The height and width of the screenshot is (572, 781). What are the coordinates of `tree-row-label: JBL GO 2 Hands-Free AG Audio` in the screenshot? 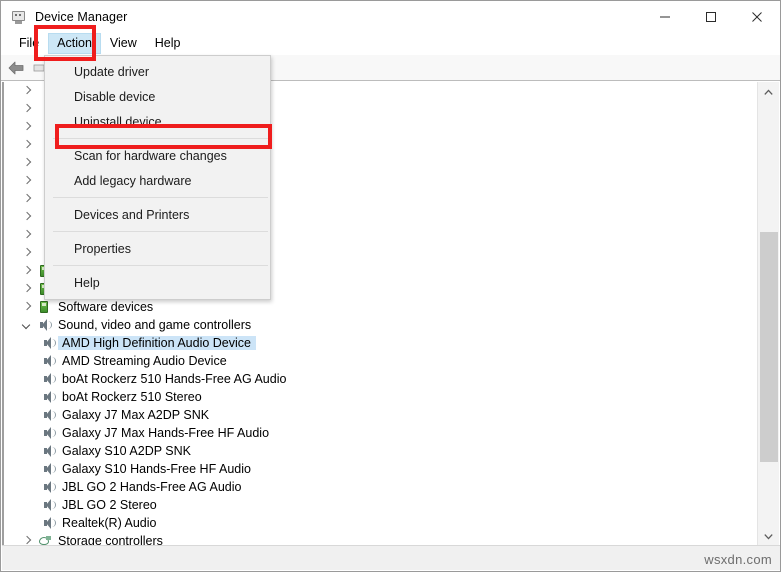 It's located at (152, 487).